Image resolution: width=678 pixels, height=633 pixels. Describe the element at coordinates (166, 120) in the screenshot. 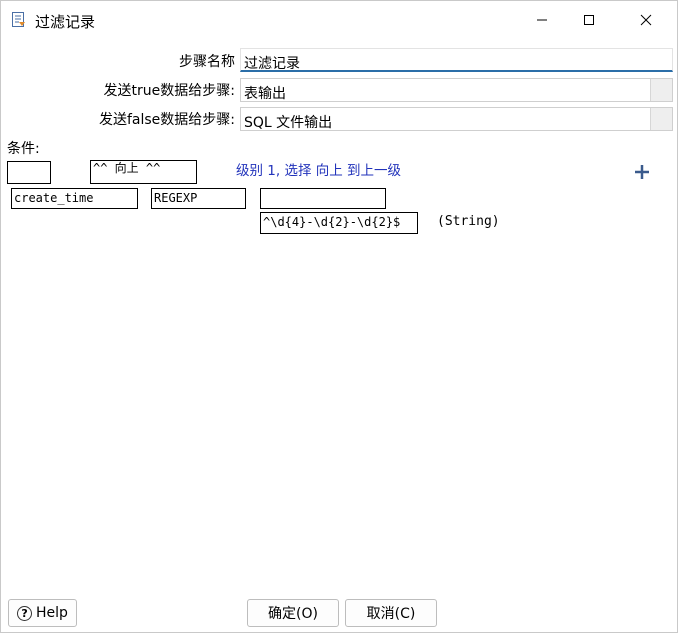

I see `send-false-label: 发送false数据给步骤:` at that location.